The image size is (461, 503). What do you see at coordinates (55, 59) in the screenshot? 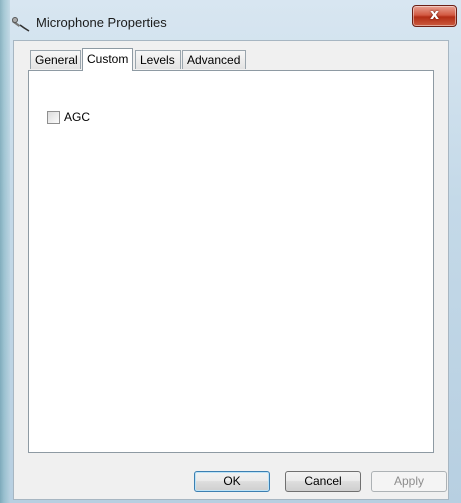
I see `tab-general: General` at bounding box center [55, 59].